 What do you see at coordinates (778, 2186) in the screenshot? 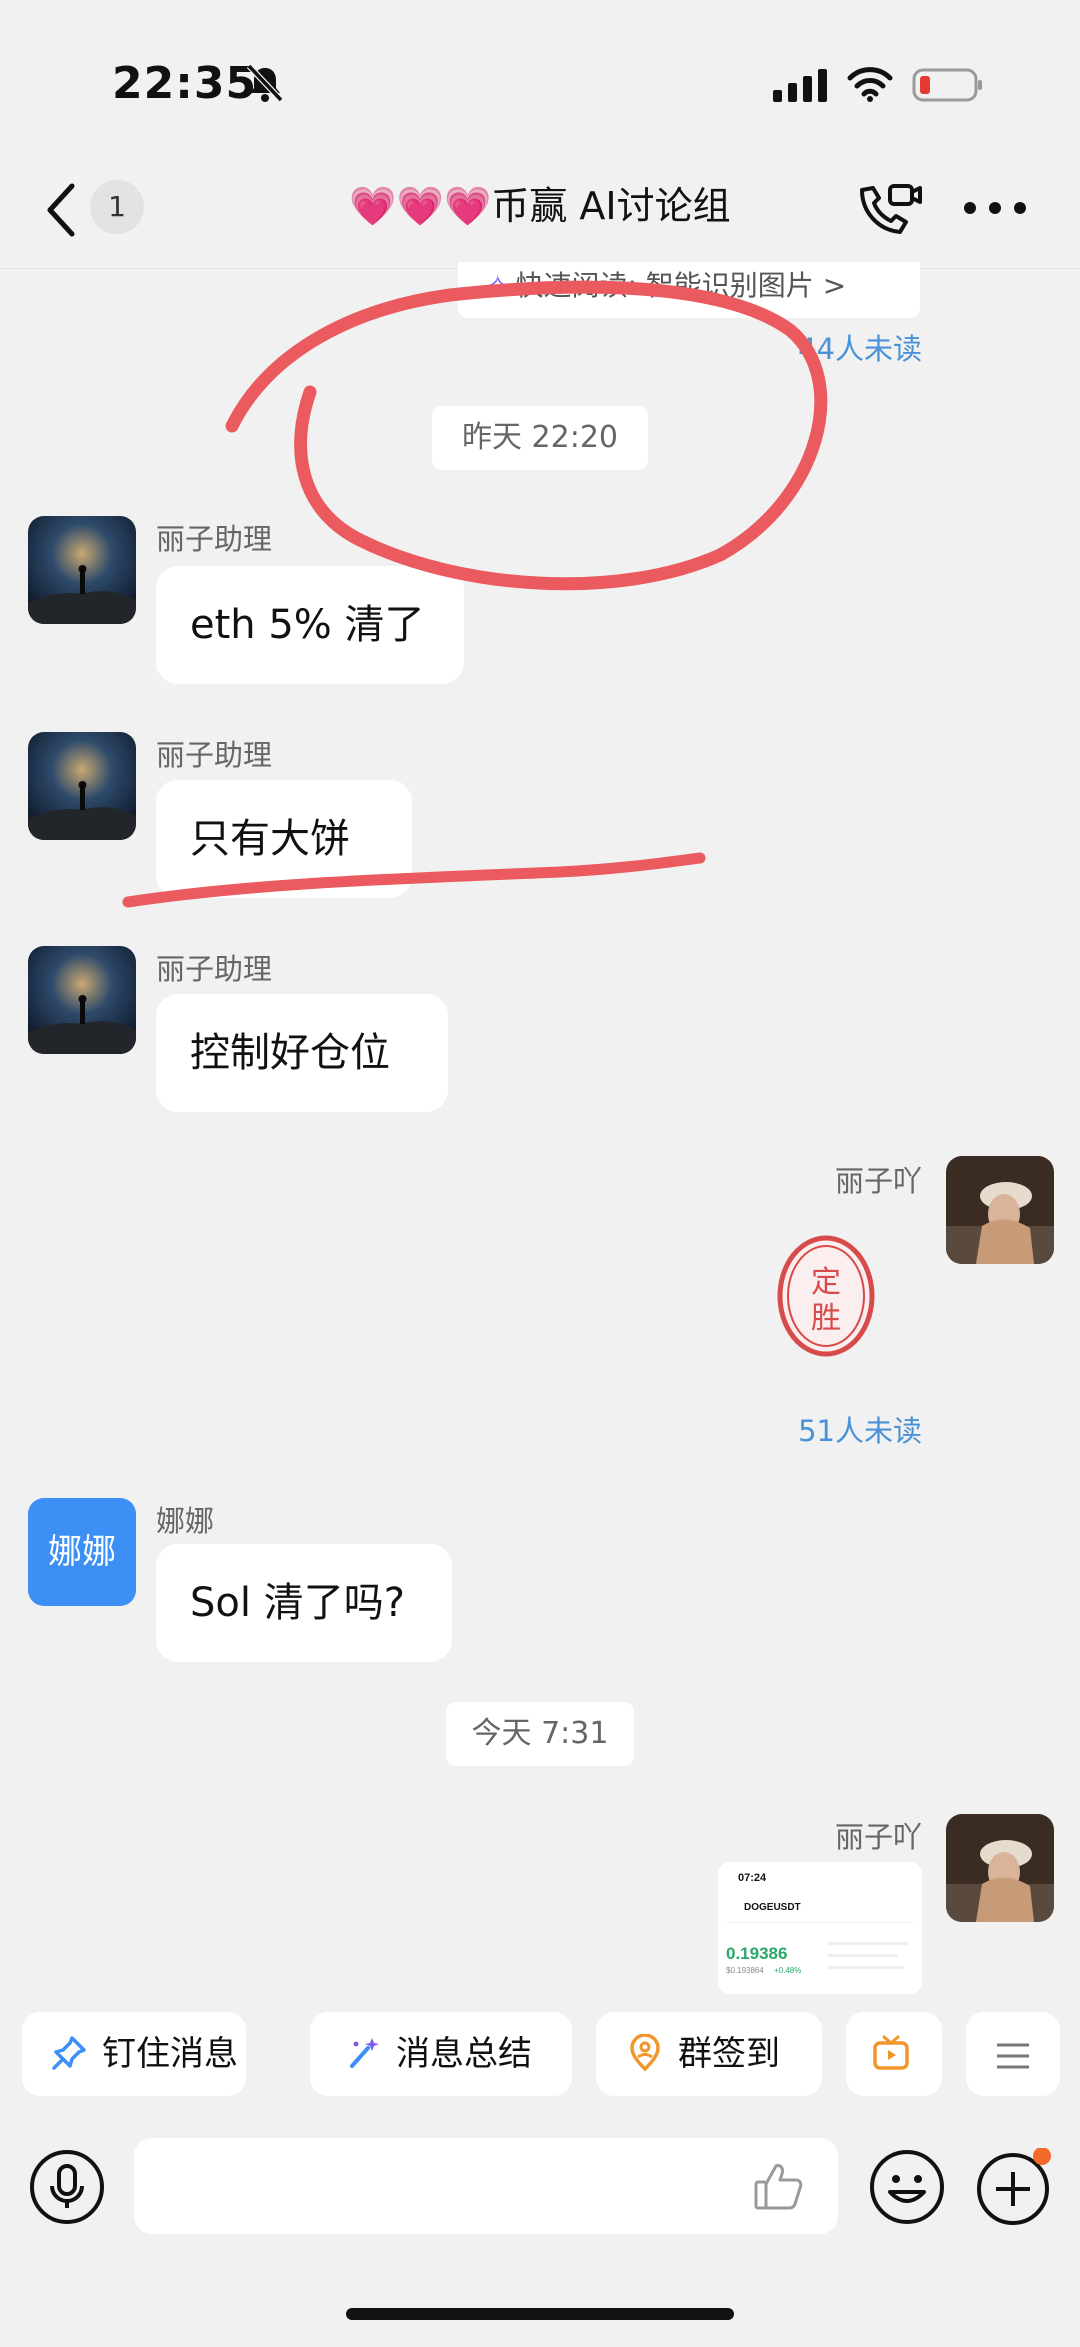
I see `thumbs-up-icon` at bounding box center [778, 2186].